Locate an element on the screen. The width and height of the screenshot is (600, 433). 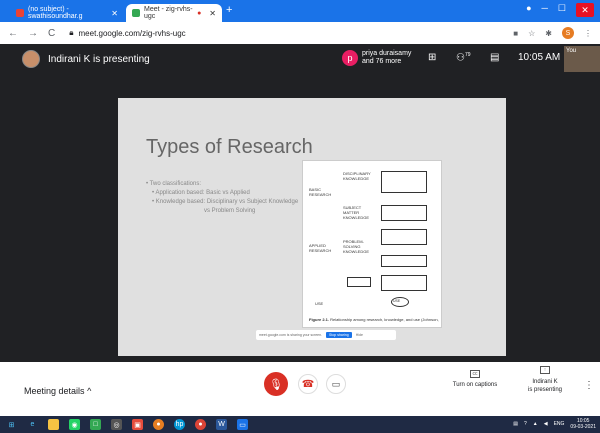
chrome-icon: ● is located at coordinates (200, 424).